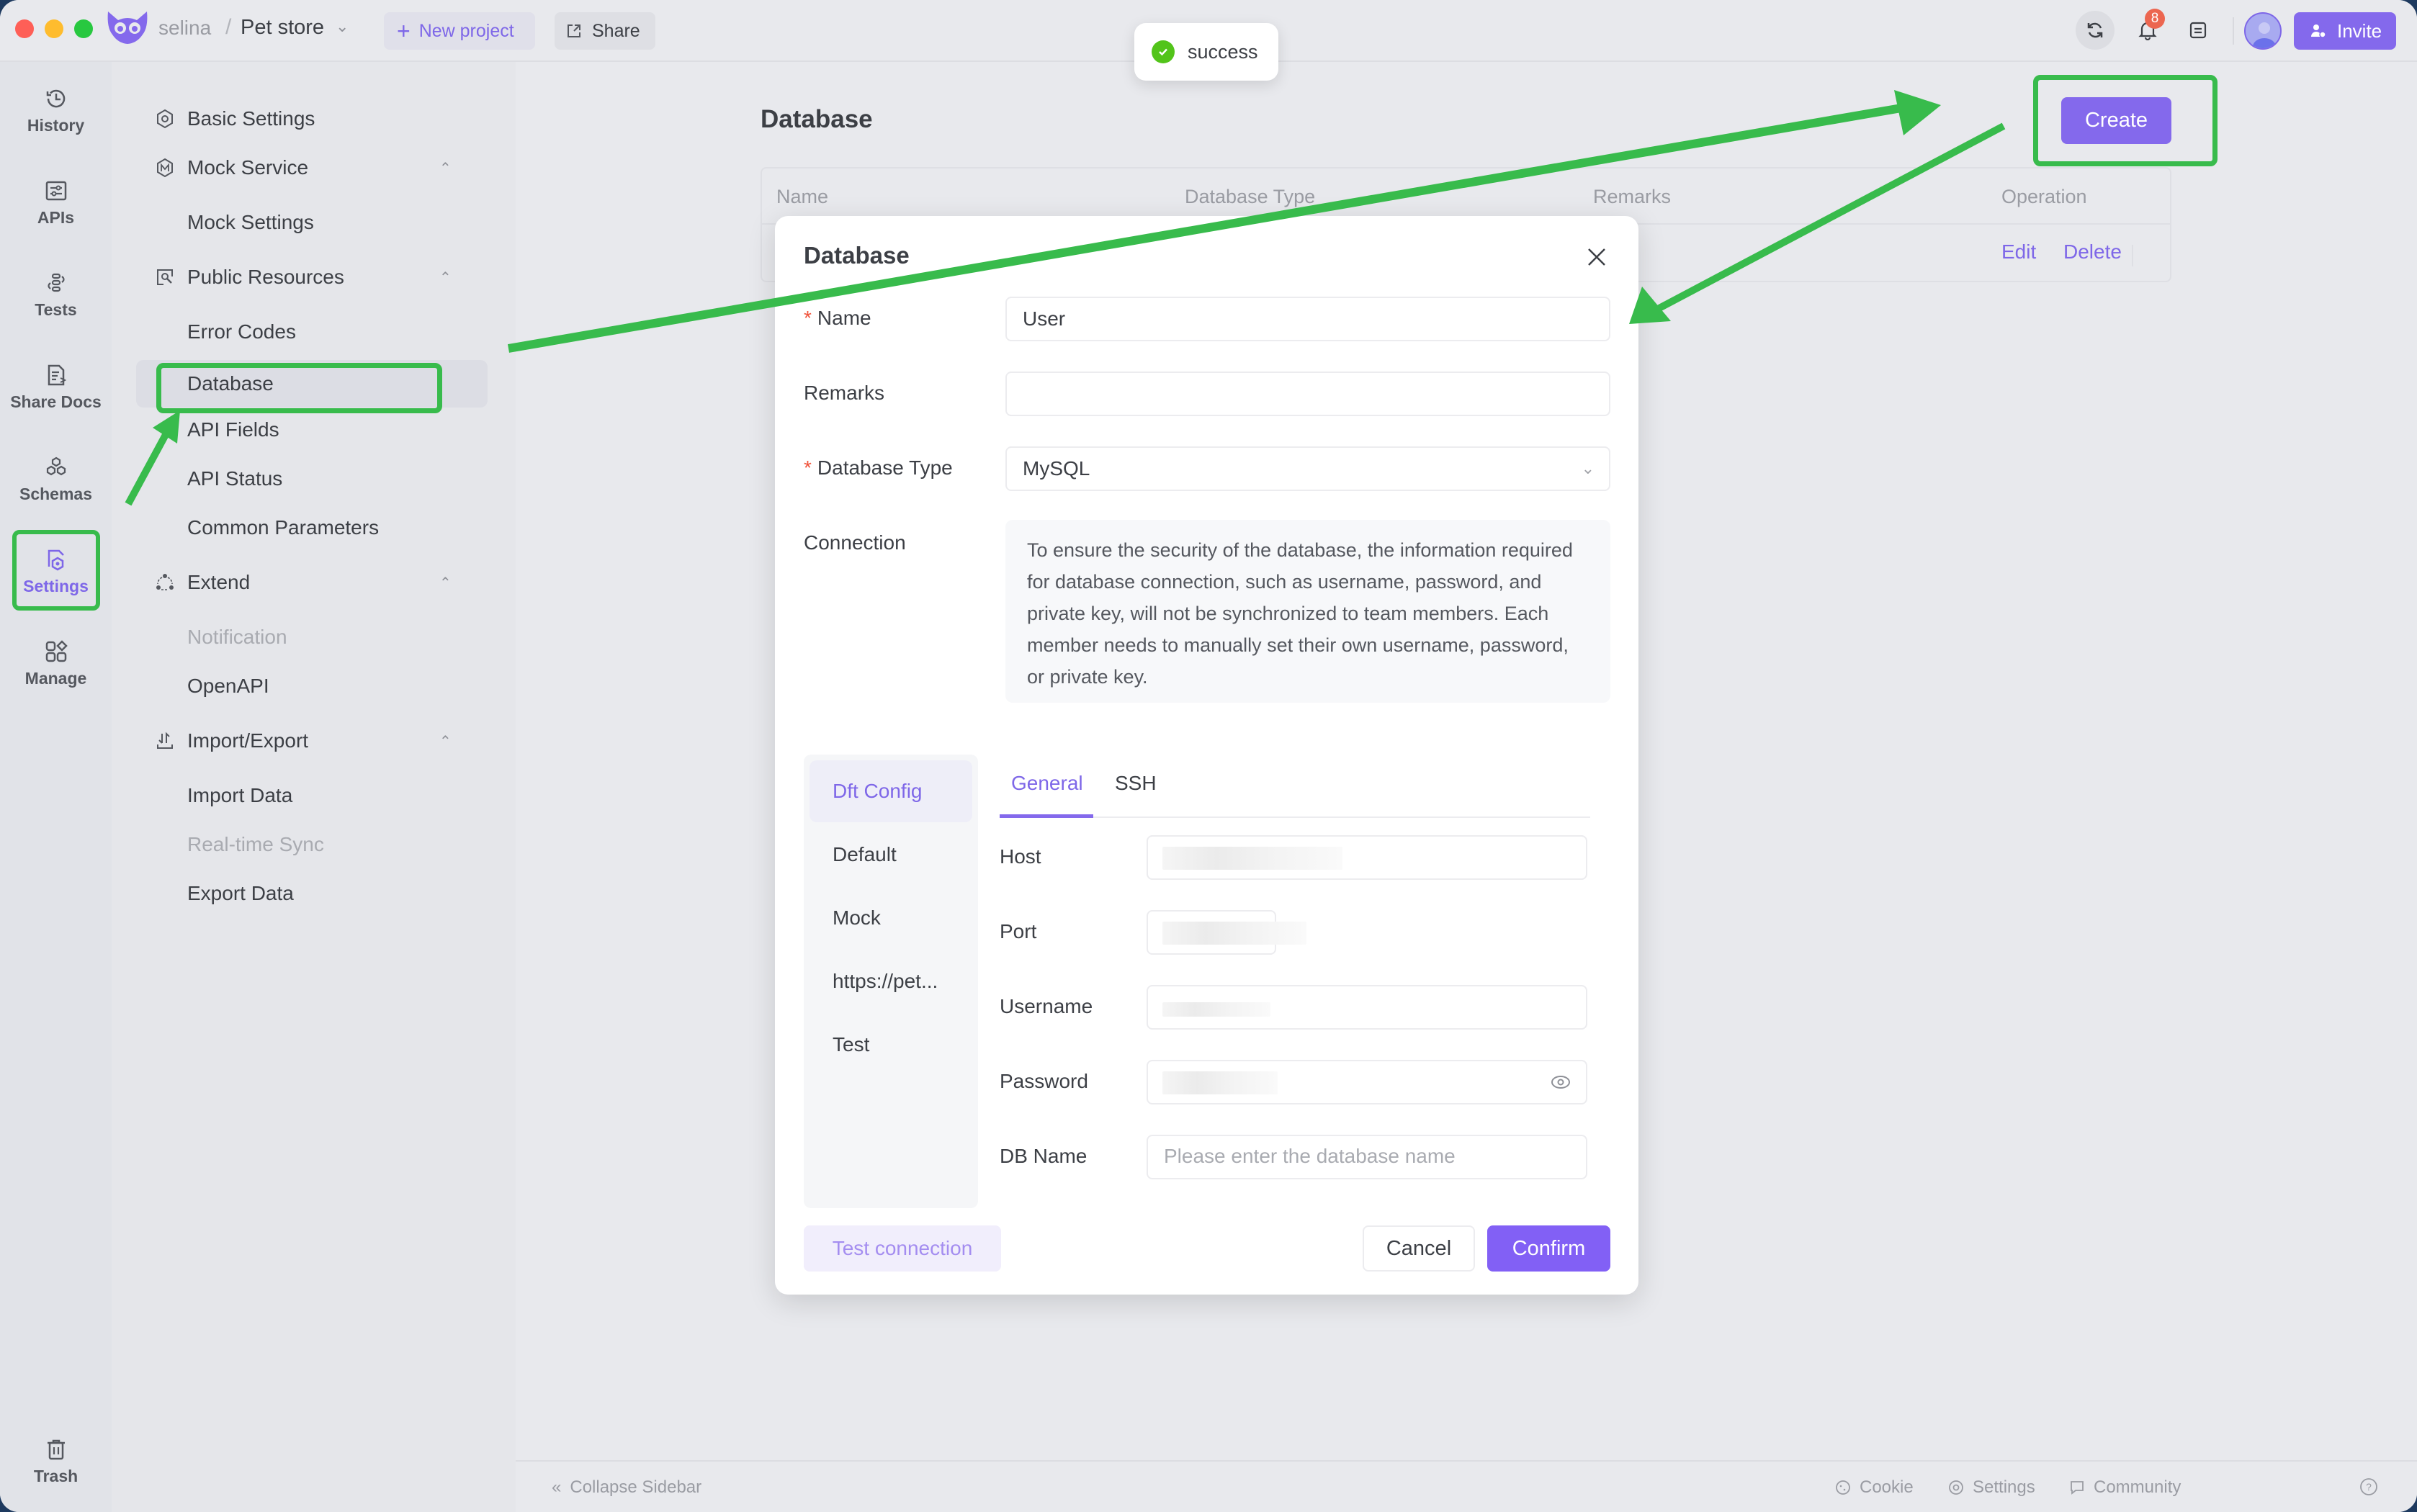 The height and width of the screenshot is (1512, 2417). Describe the element at coordinates (292, 844) in the screenshot. I see `nav-realtime-sync: Real-time Sync` at that location.